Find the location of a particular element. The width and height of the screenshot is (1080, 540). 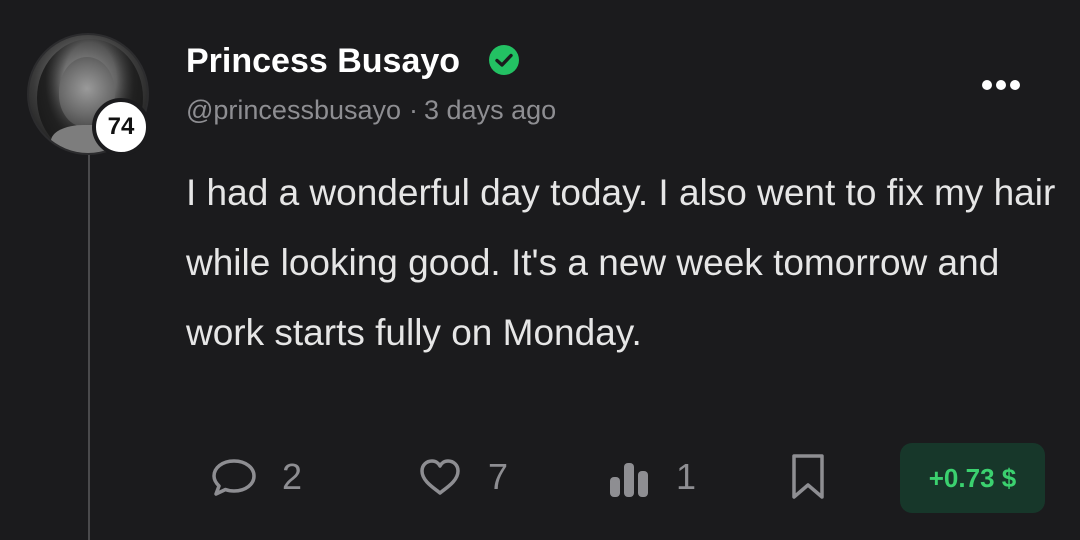

bookmark-button is located at coordinates (808, 477).